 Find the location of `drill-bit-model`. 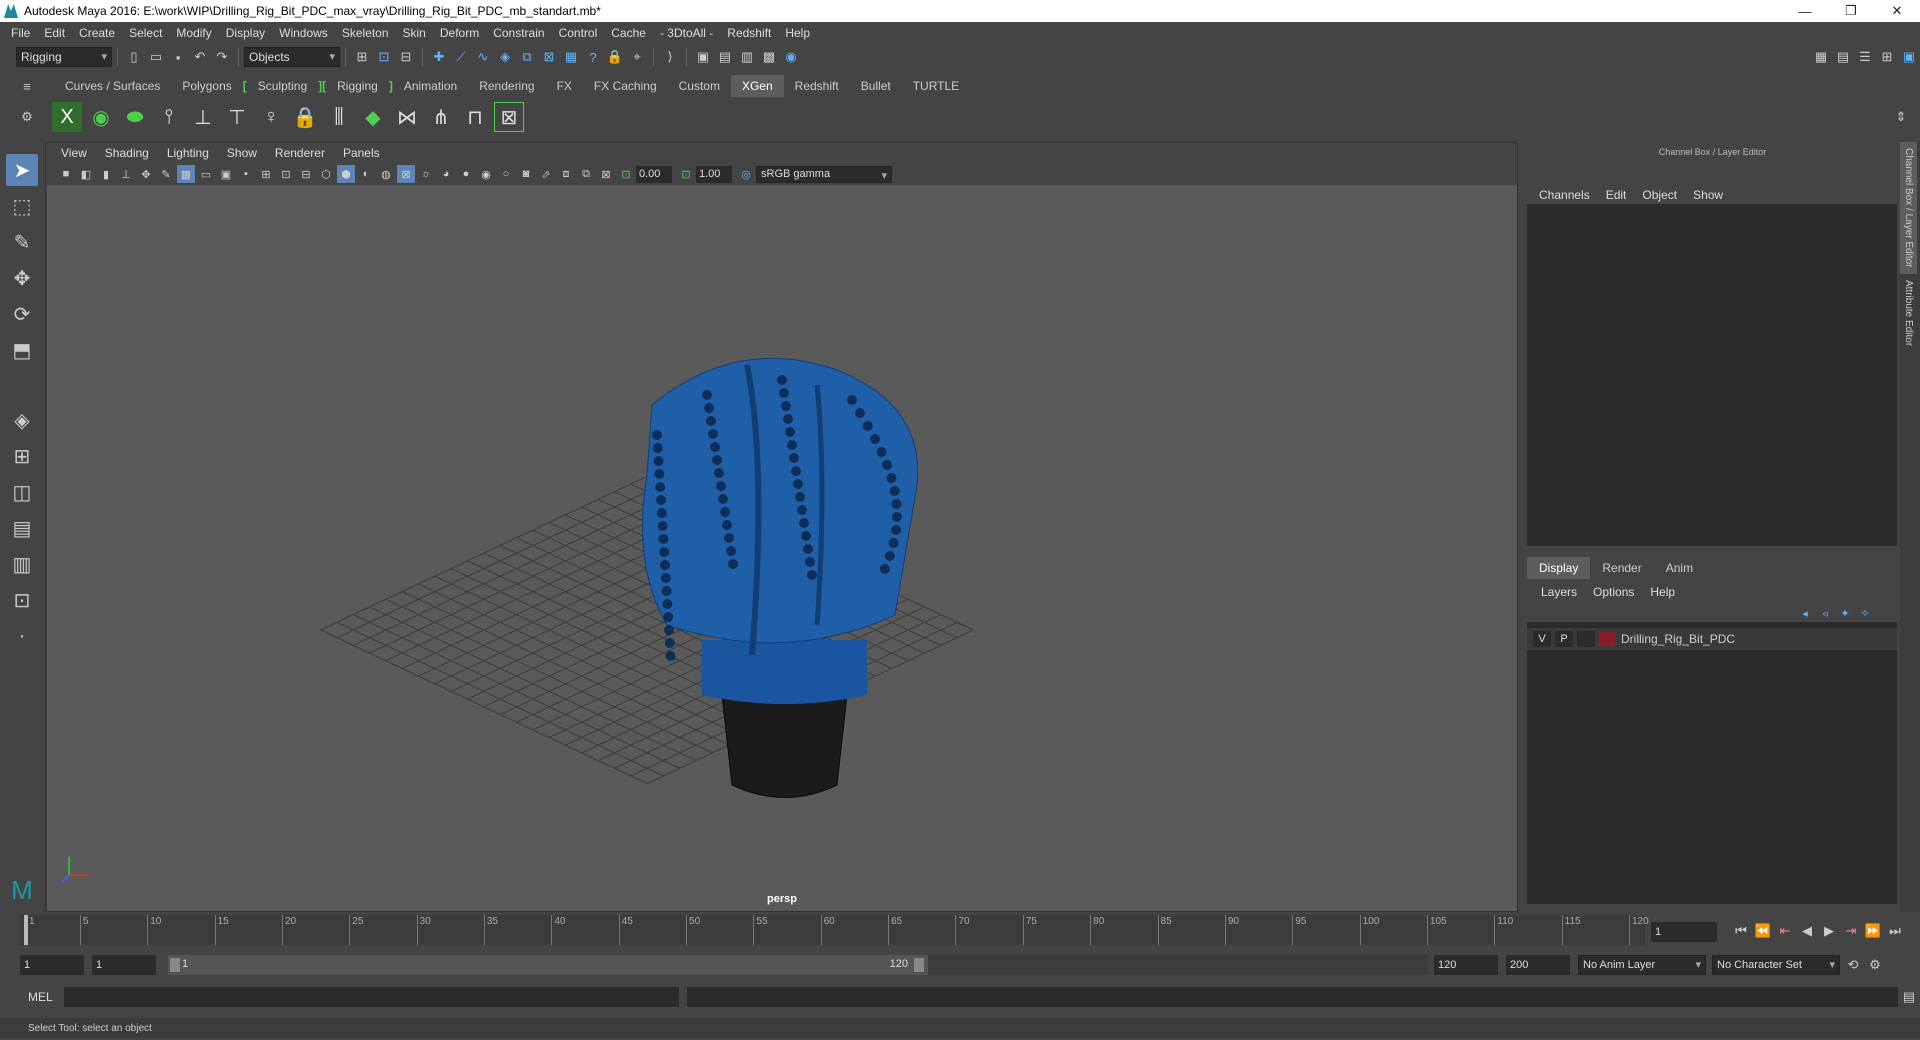

drill-bit-model is located at coordinates (780, 577).